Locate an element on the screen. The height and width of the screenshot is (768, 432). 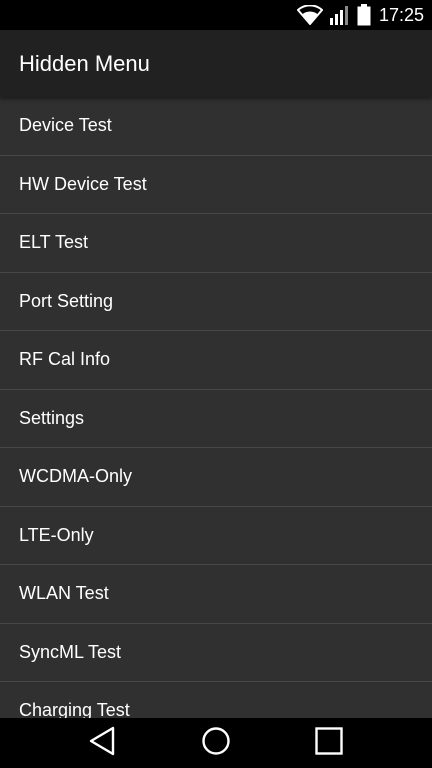
menu-item-settings: Settings is located at coordinates (216, 419).